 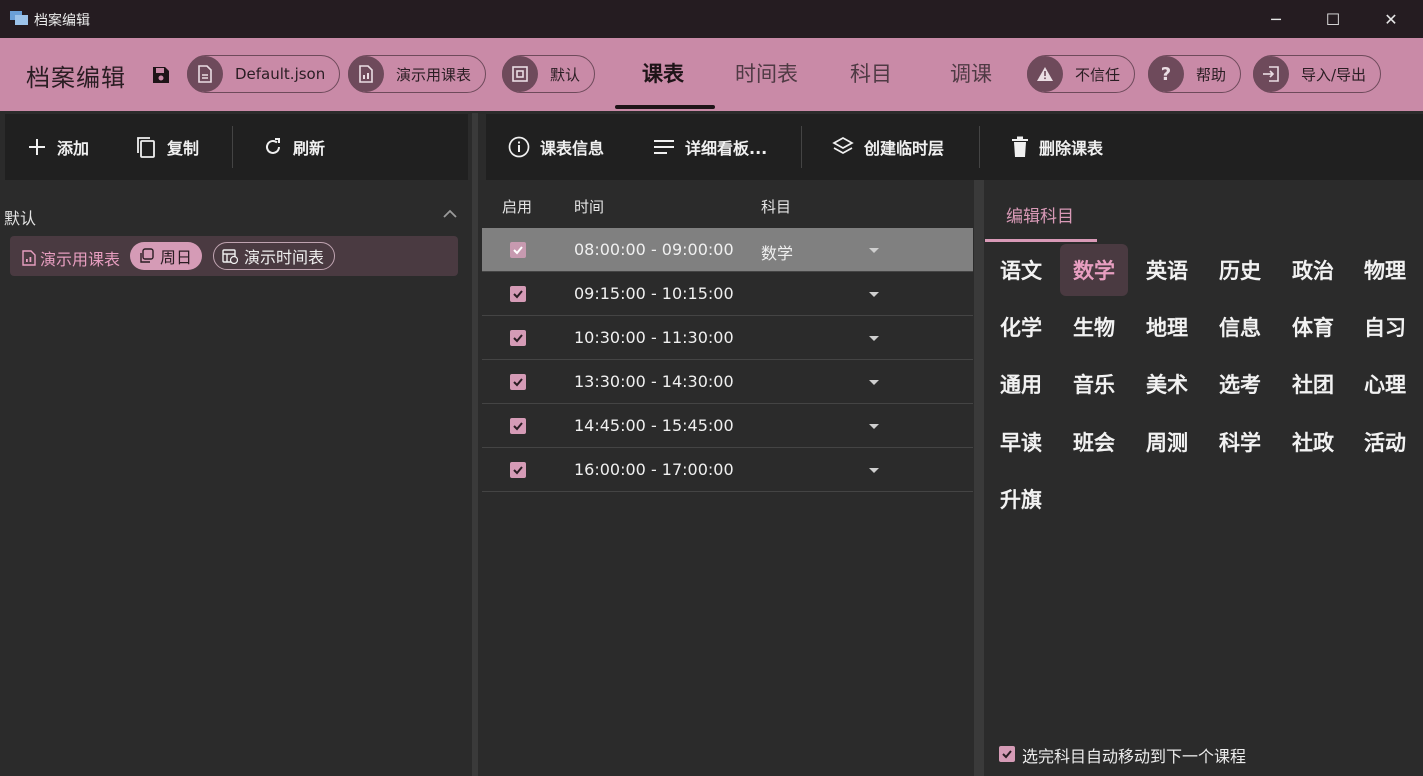 I want to click on info-icon, so click(x=519, y=147).